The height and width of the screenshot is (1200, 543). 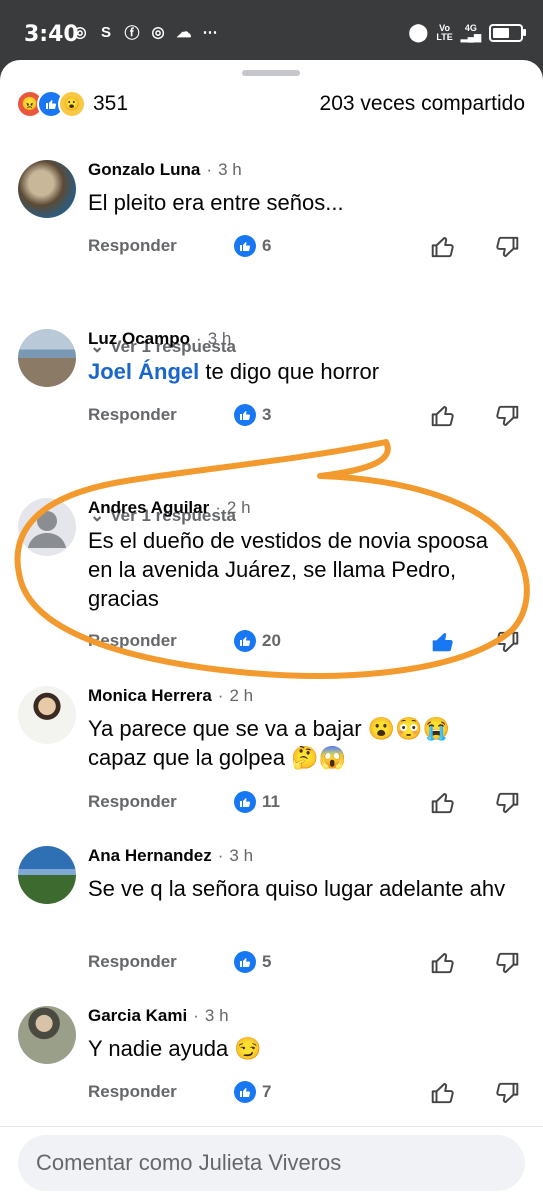 I want to click on cloud-icon: ☁, so click(x=184, y=32).